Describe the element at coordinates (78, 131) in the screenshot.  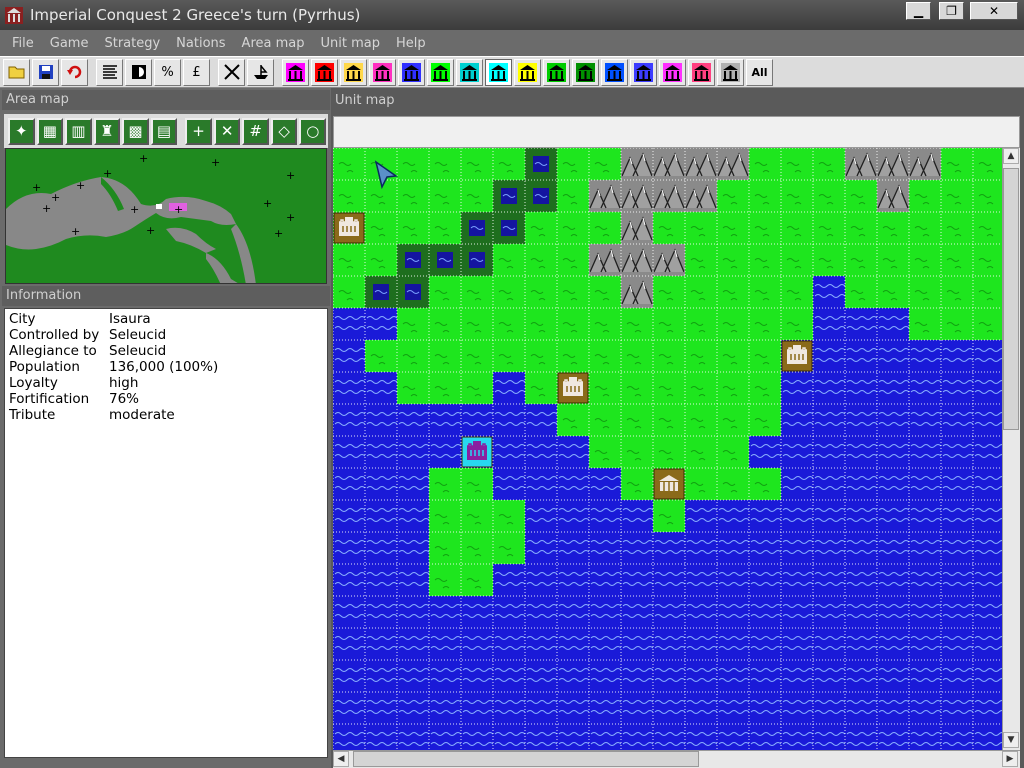
I see `area-tool-button-3: ▥` at that location.